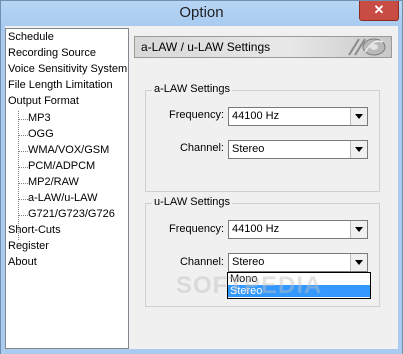 The width and height of the screenshot is (403, 354). What do you see at coordinates (206, 47) in the screenshot?
I see `panel-title: a-LAW / u-LAW Settings` at bounding box center [206, 47].